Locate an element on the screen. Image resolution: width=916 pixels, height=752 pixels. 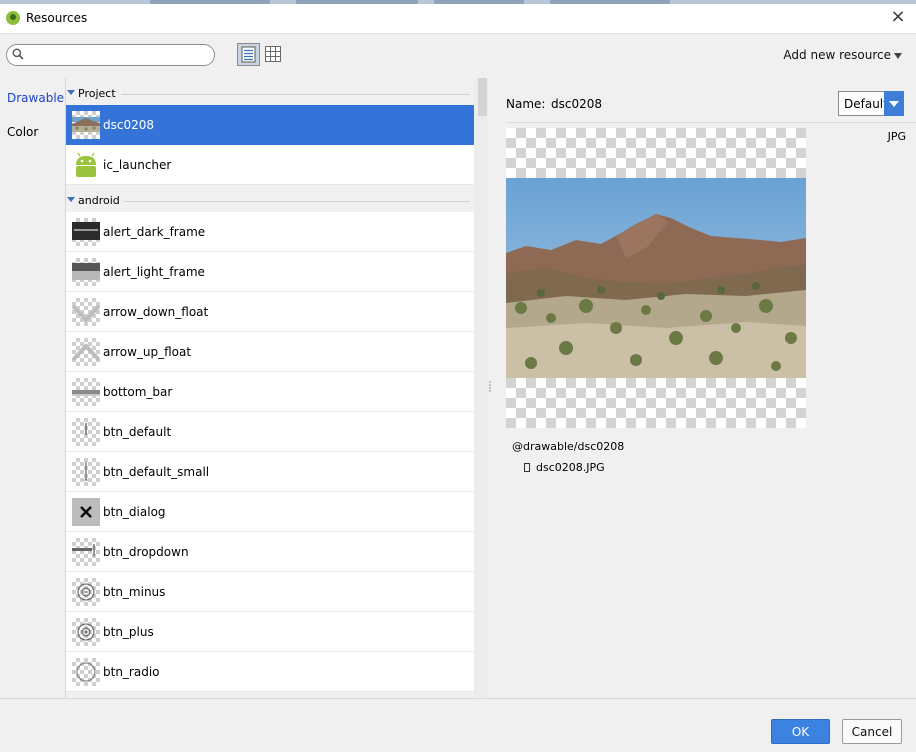
toolbar: Add new resource is located at coordinates (458, 56).